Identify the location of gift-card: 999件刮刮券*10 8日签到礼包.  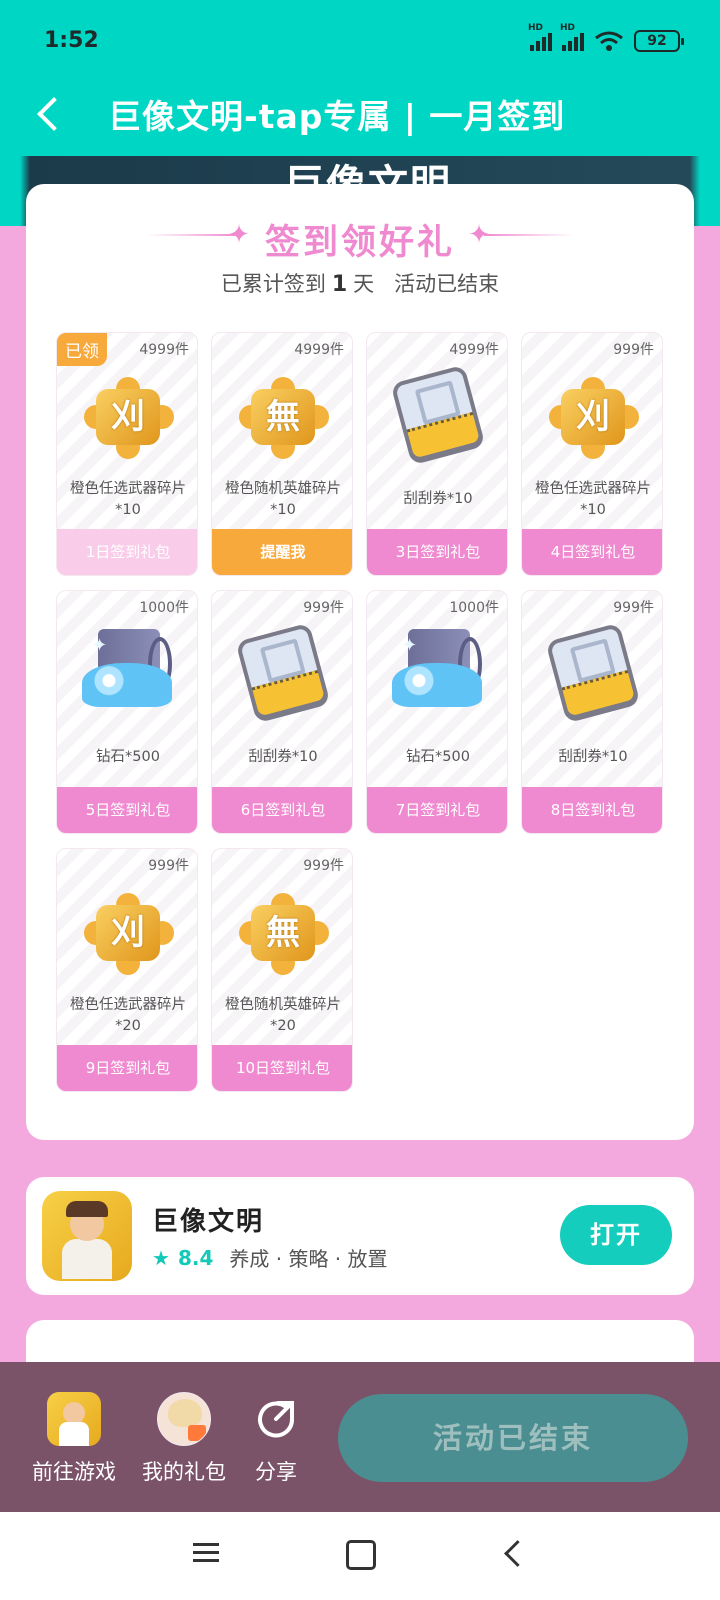
(592, 712).